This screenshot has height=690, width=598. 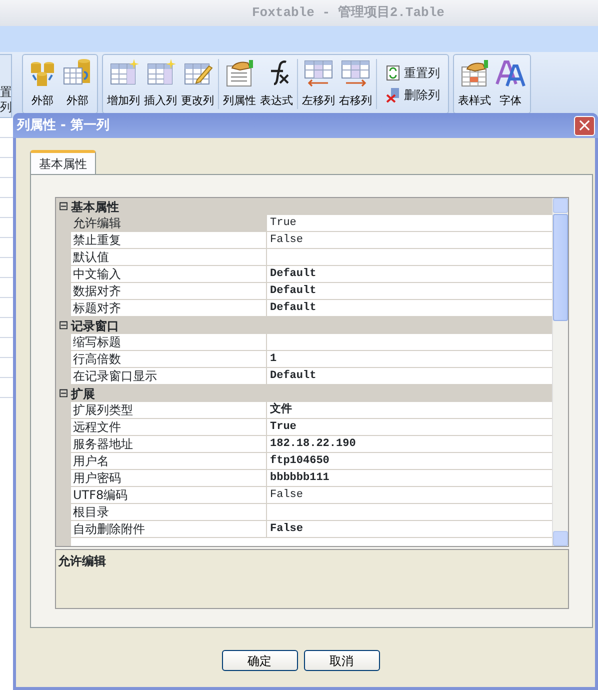 I want to click on dialog-title: 列属性 - 第一列, so click(x=63, y=125).